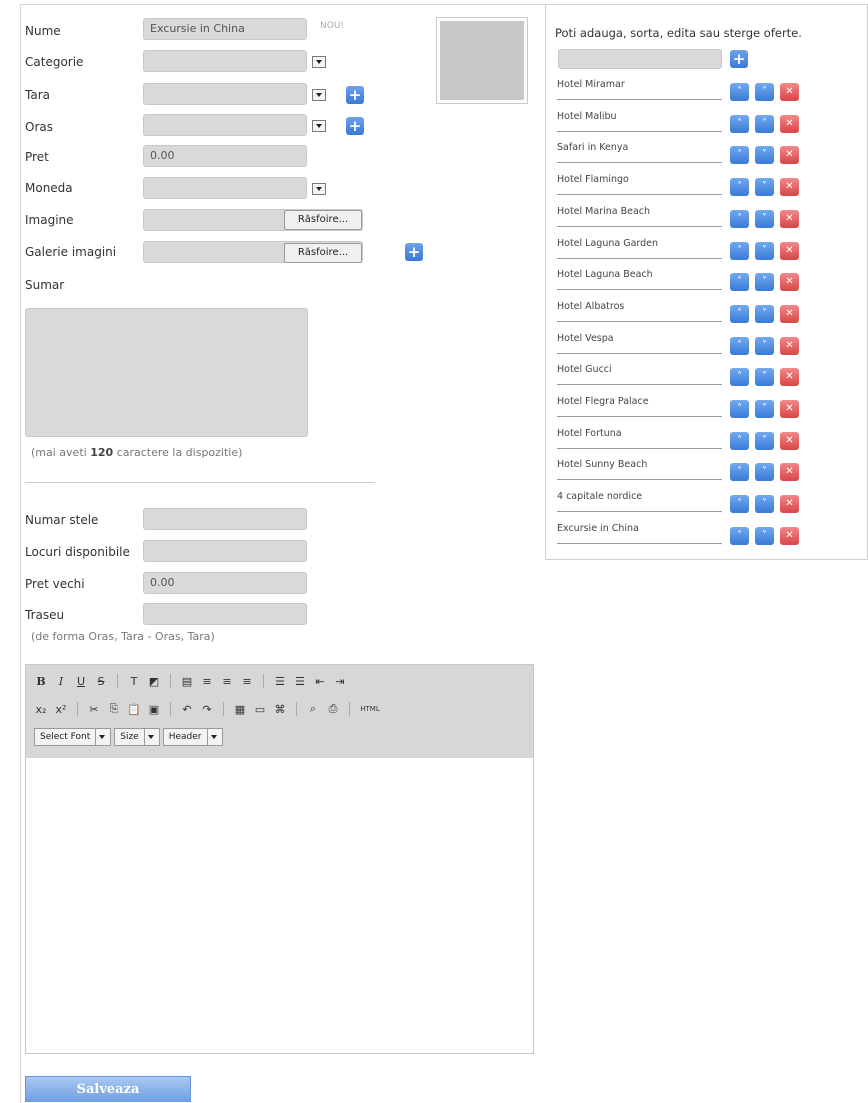 This screenshot has width=868, height=1103. Describe the element at coordinates (134, 709) in the screenshot. I see `paste-icon: 📋` at that location.